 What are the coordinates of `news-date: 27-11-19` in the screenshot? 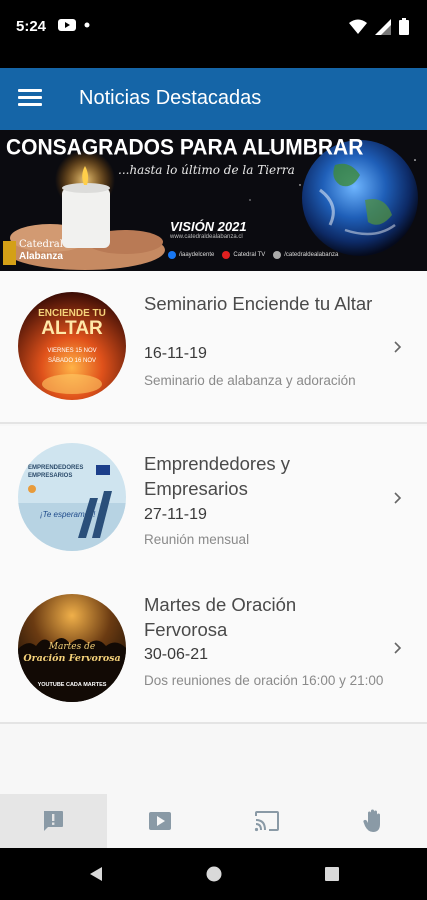 It's located at (175, 514).